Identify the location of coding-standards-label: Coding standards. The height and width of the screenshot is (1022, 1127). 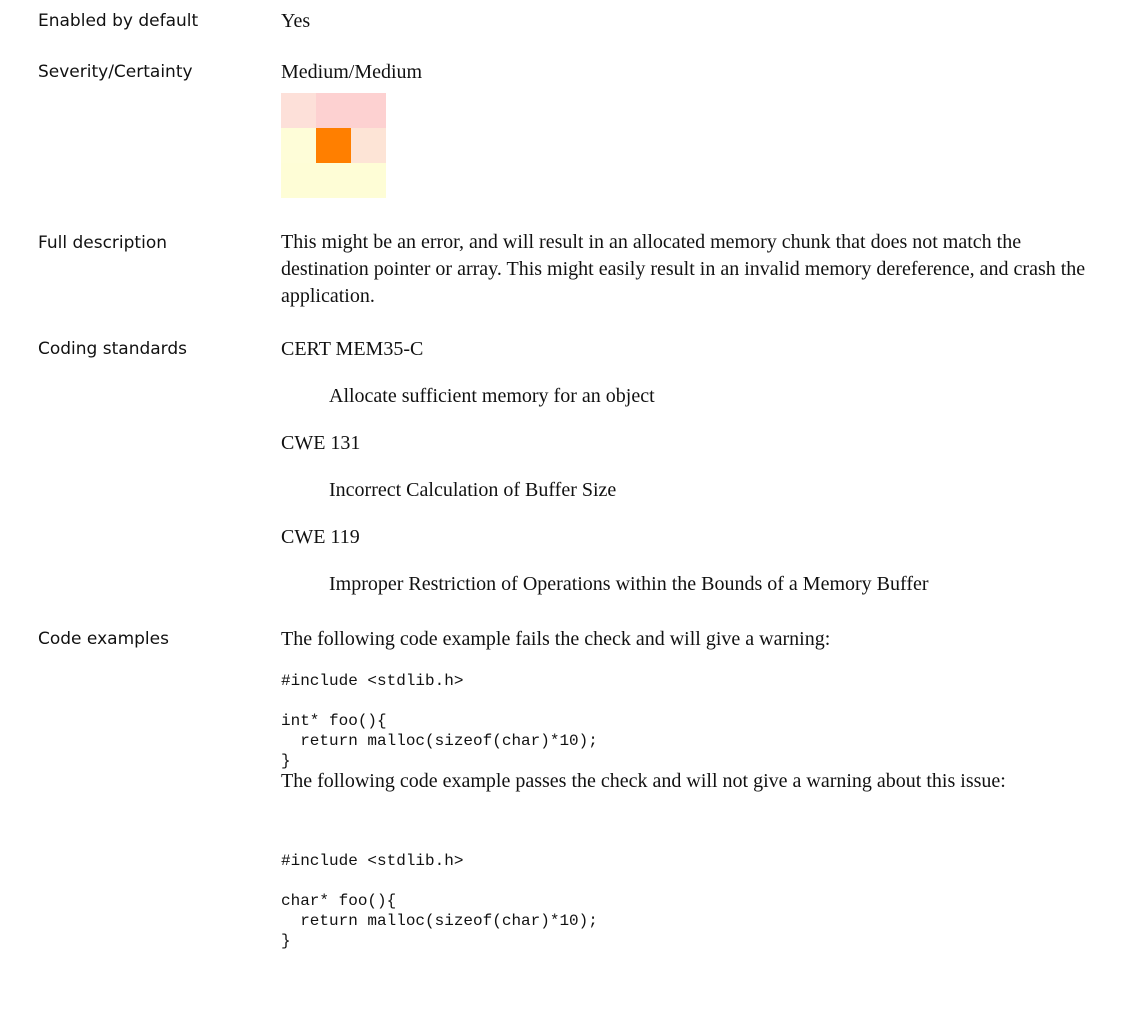
(113, 349).